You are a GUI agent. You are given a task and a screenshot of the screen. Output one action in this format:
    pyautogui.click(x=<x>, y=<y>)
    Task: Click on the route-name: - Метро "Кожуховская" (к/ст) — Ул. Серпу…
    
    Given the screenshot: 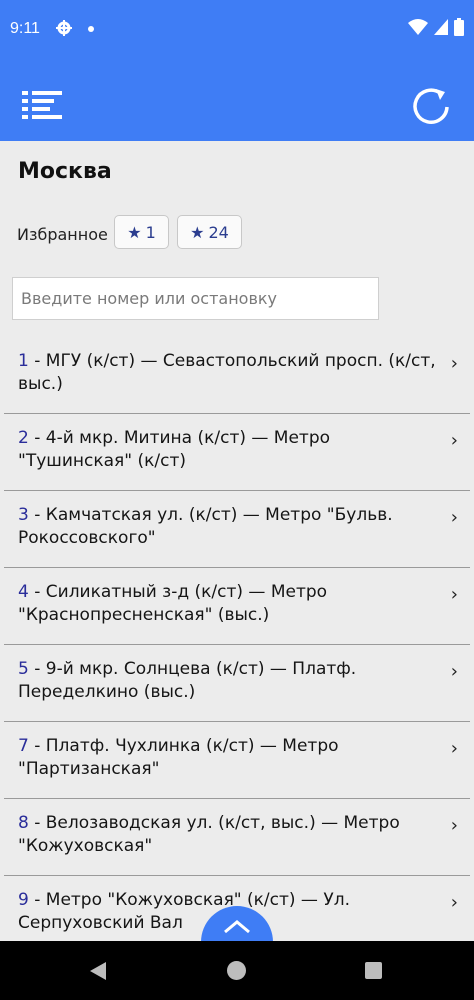 What is the action you would take?
    pyautogui.click(x=184, y=911)
    